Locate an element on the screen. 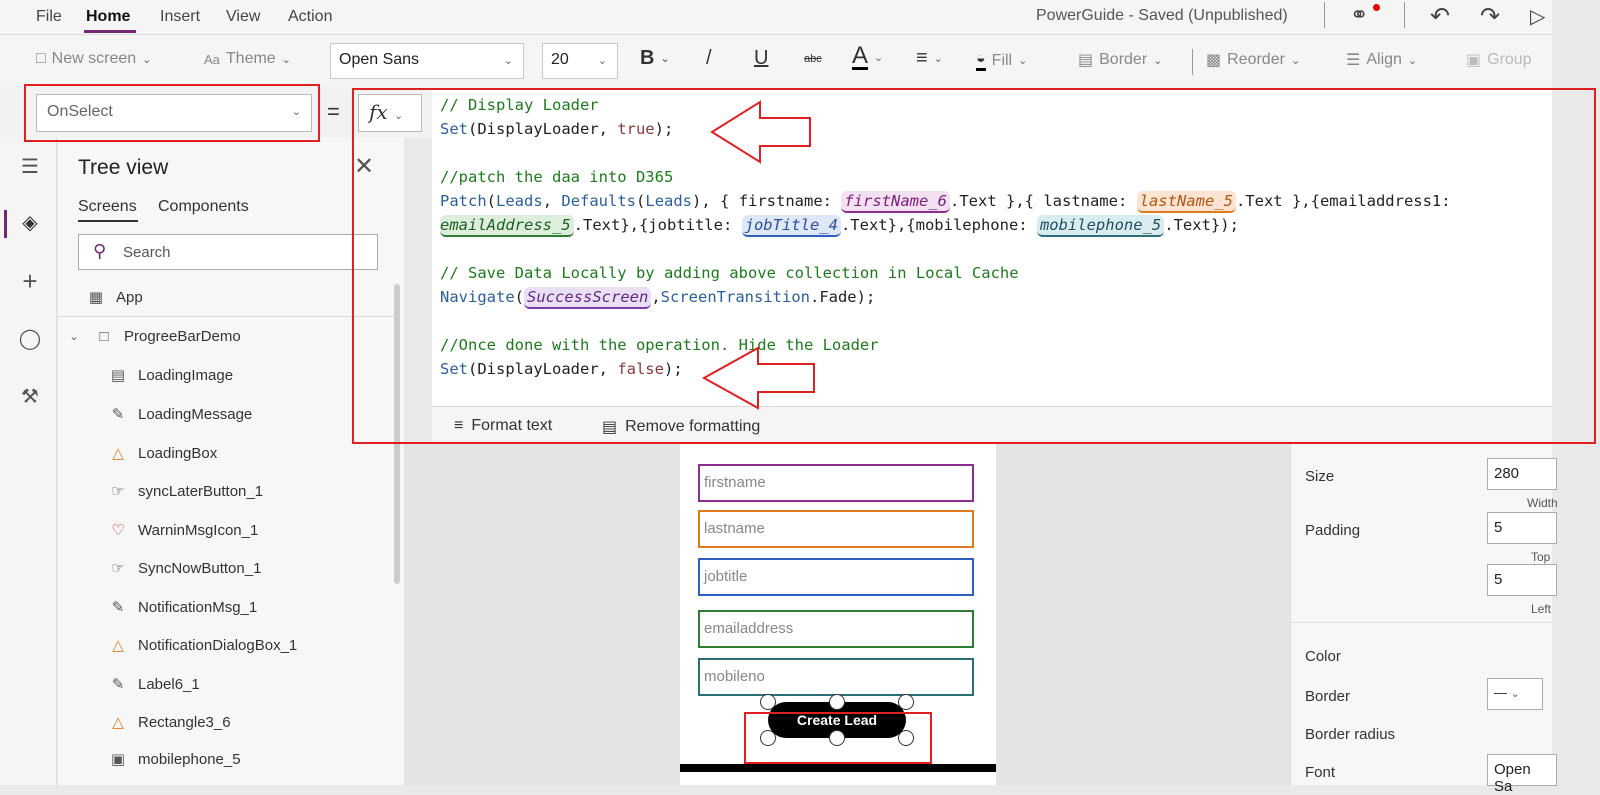 The width and height of the screenshot is (1600, 795). active-rail-indicator is located at coordinates (5, 224).